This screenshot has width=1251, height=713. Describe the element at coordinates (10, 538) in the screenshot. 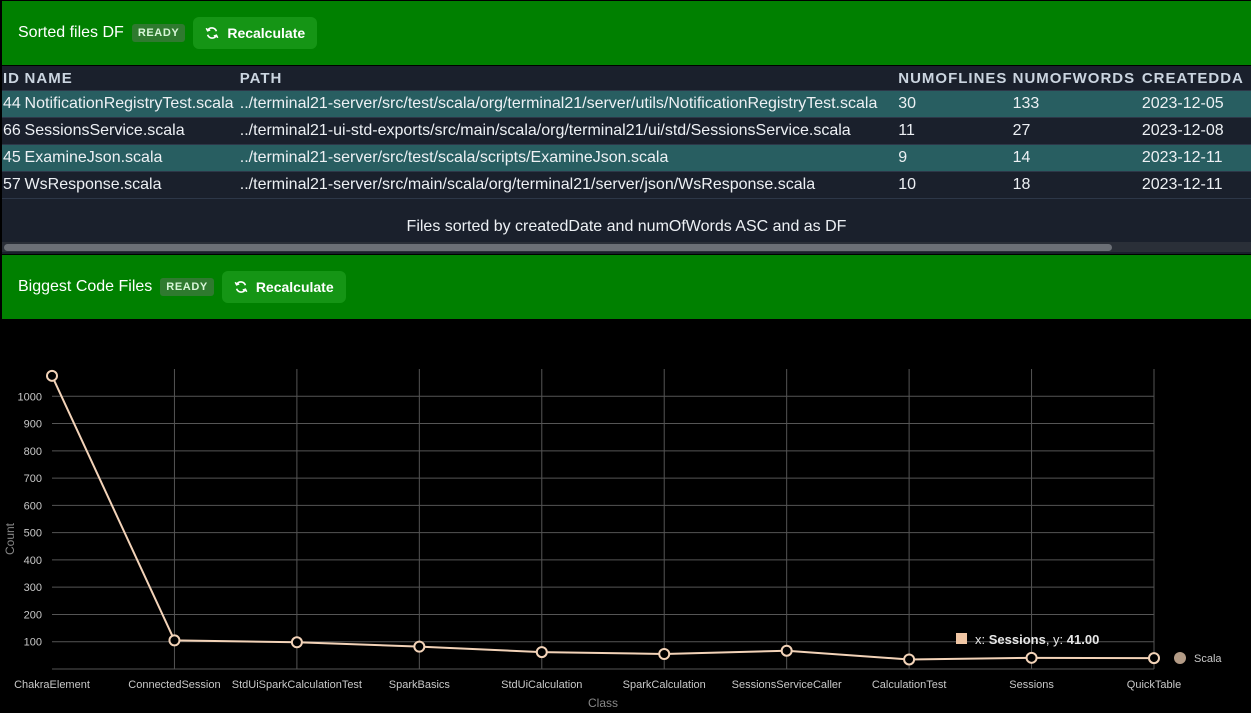

I see `y-axis-title: Count` at that location.